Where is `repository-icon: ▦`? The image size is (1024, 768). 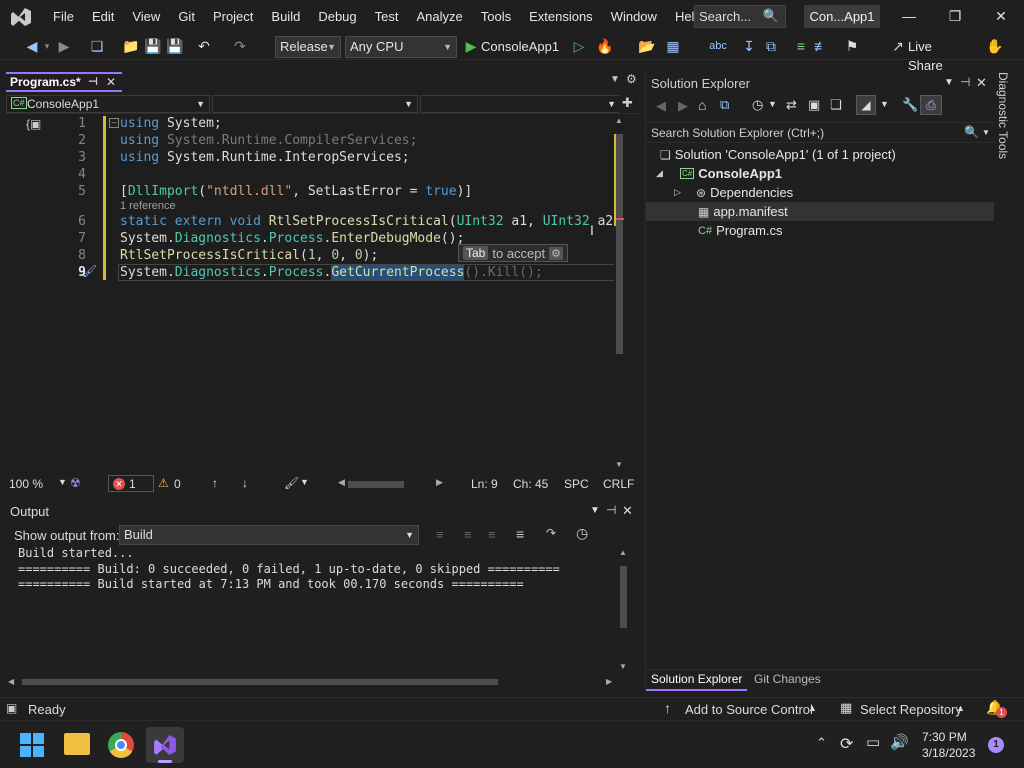 repository-icon: ▦ is located at coordinates (846, 708).